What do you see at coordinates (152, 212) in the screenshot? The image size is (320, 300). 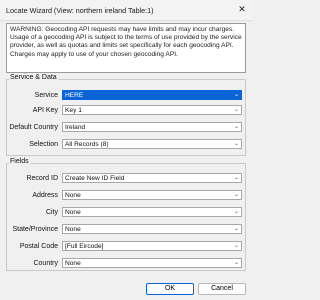 I see `city-select: None ⌄` at bounding box center [152, 212].